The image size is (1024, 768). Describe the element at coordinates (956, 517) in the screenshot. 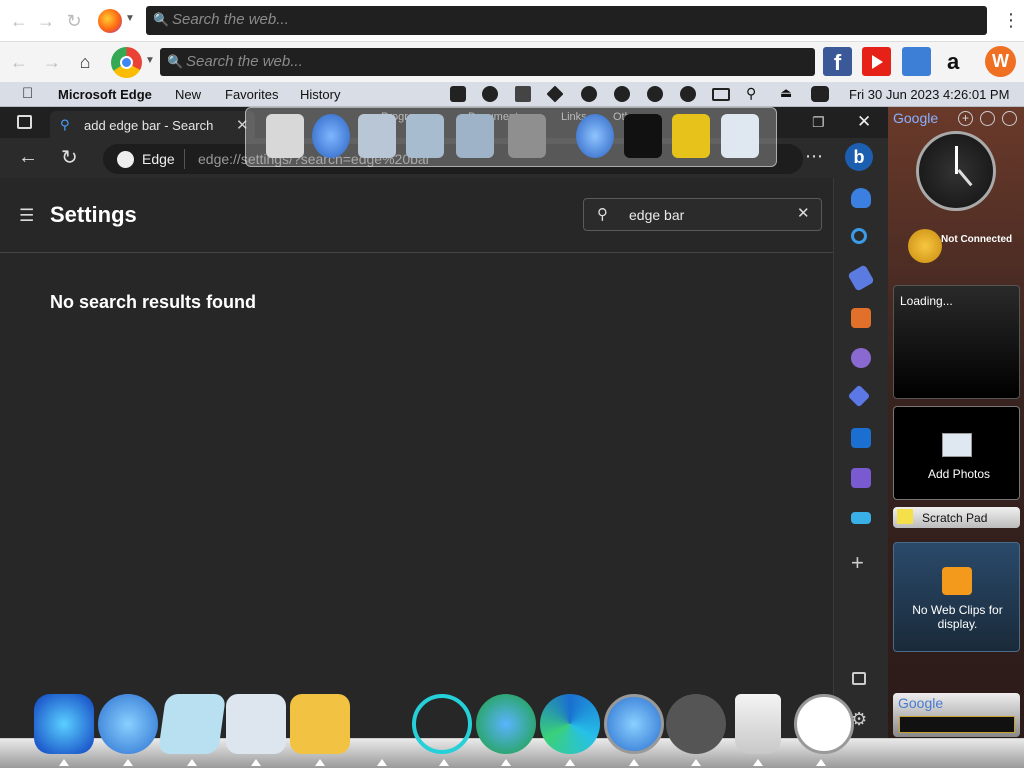

I see `scratch-pad-gadget: Scratch Pad` at that location.